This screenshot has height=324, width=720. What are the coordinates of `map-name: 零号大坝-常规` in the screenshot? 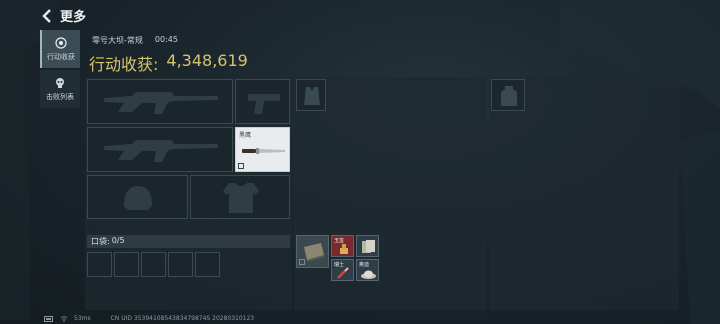 It's located at (117, 40).